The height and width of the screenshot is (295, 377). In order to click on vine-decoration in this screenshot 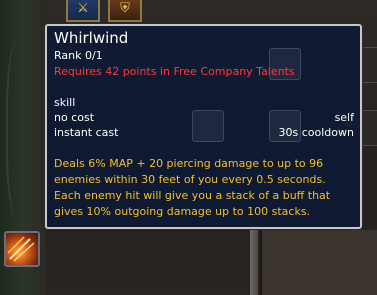, I will do `click(20, 130)`.